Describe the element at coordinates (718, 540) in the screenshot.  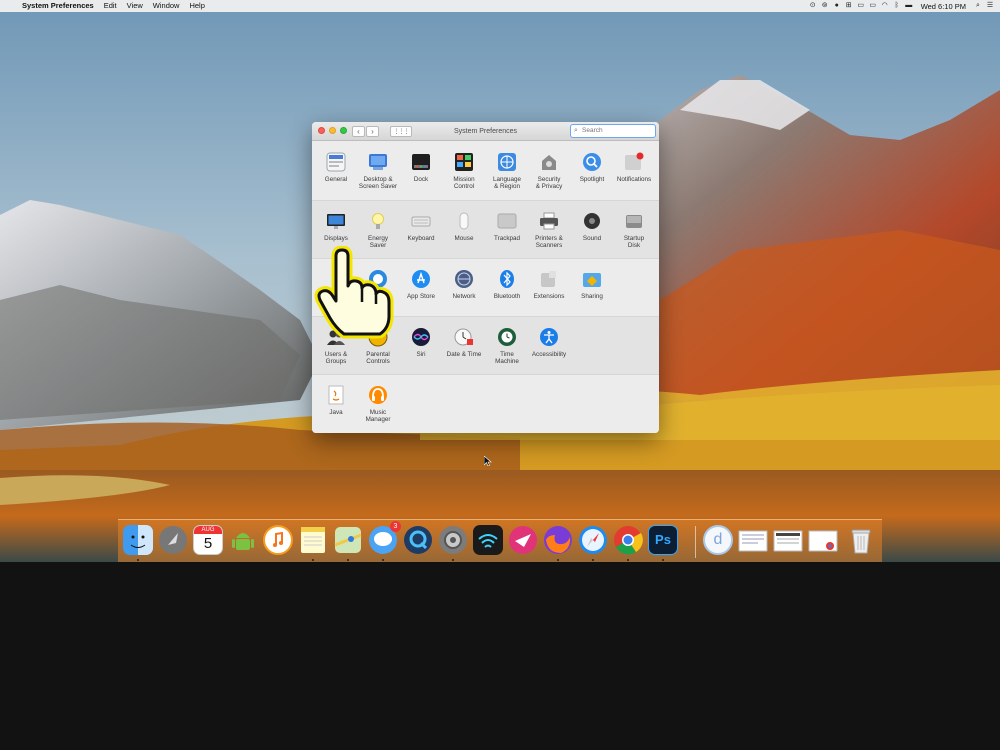
I see `downloads-stack-icon: d` at that location.